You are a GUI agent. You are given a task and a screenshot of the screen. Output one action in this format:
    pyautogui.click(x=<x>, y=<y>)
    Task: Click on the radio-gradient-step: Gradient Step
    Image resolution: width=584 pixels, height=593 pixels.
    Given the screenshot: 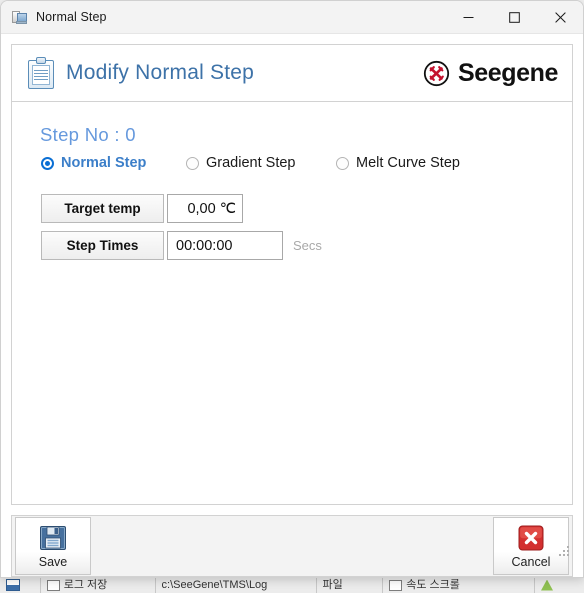 What is the action you would take?
    pyautogui.click(x=261, y=163)
    